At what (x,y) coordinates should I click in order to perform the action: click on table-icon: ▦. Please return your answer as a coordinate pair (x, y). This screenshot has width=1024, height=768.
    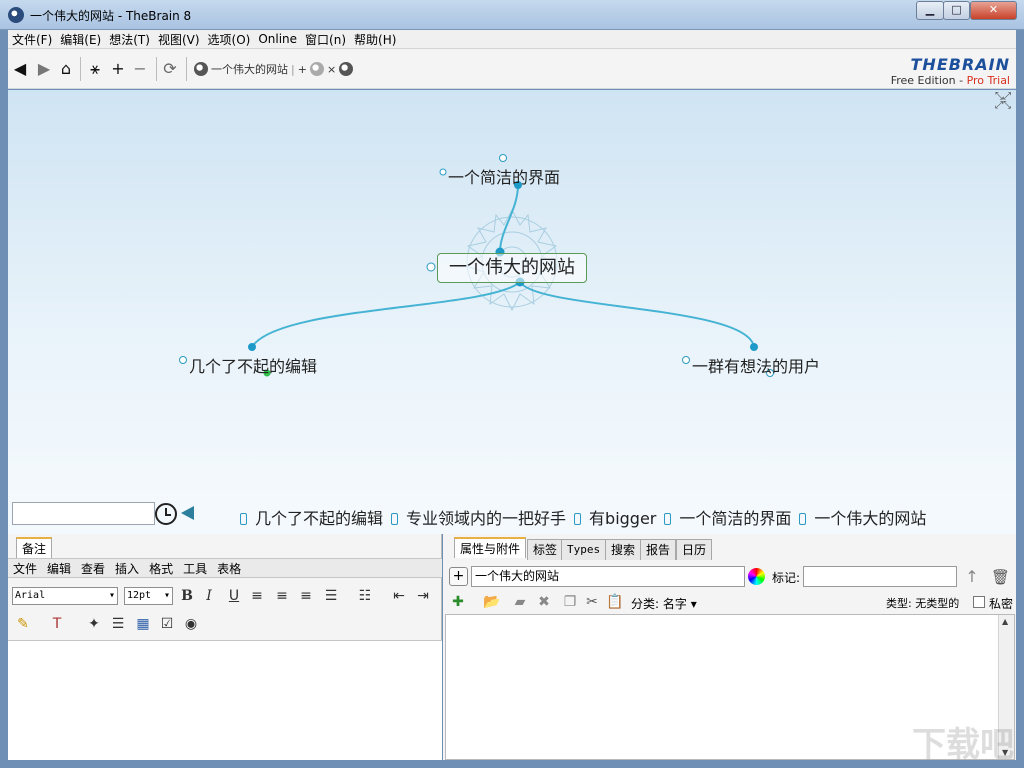
    Looking at the image, I should click on (143, 624).